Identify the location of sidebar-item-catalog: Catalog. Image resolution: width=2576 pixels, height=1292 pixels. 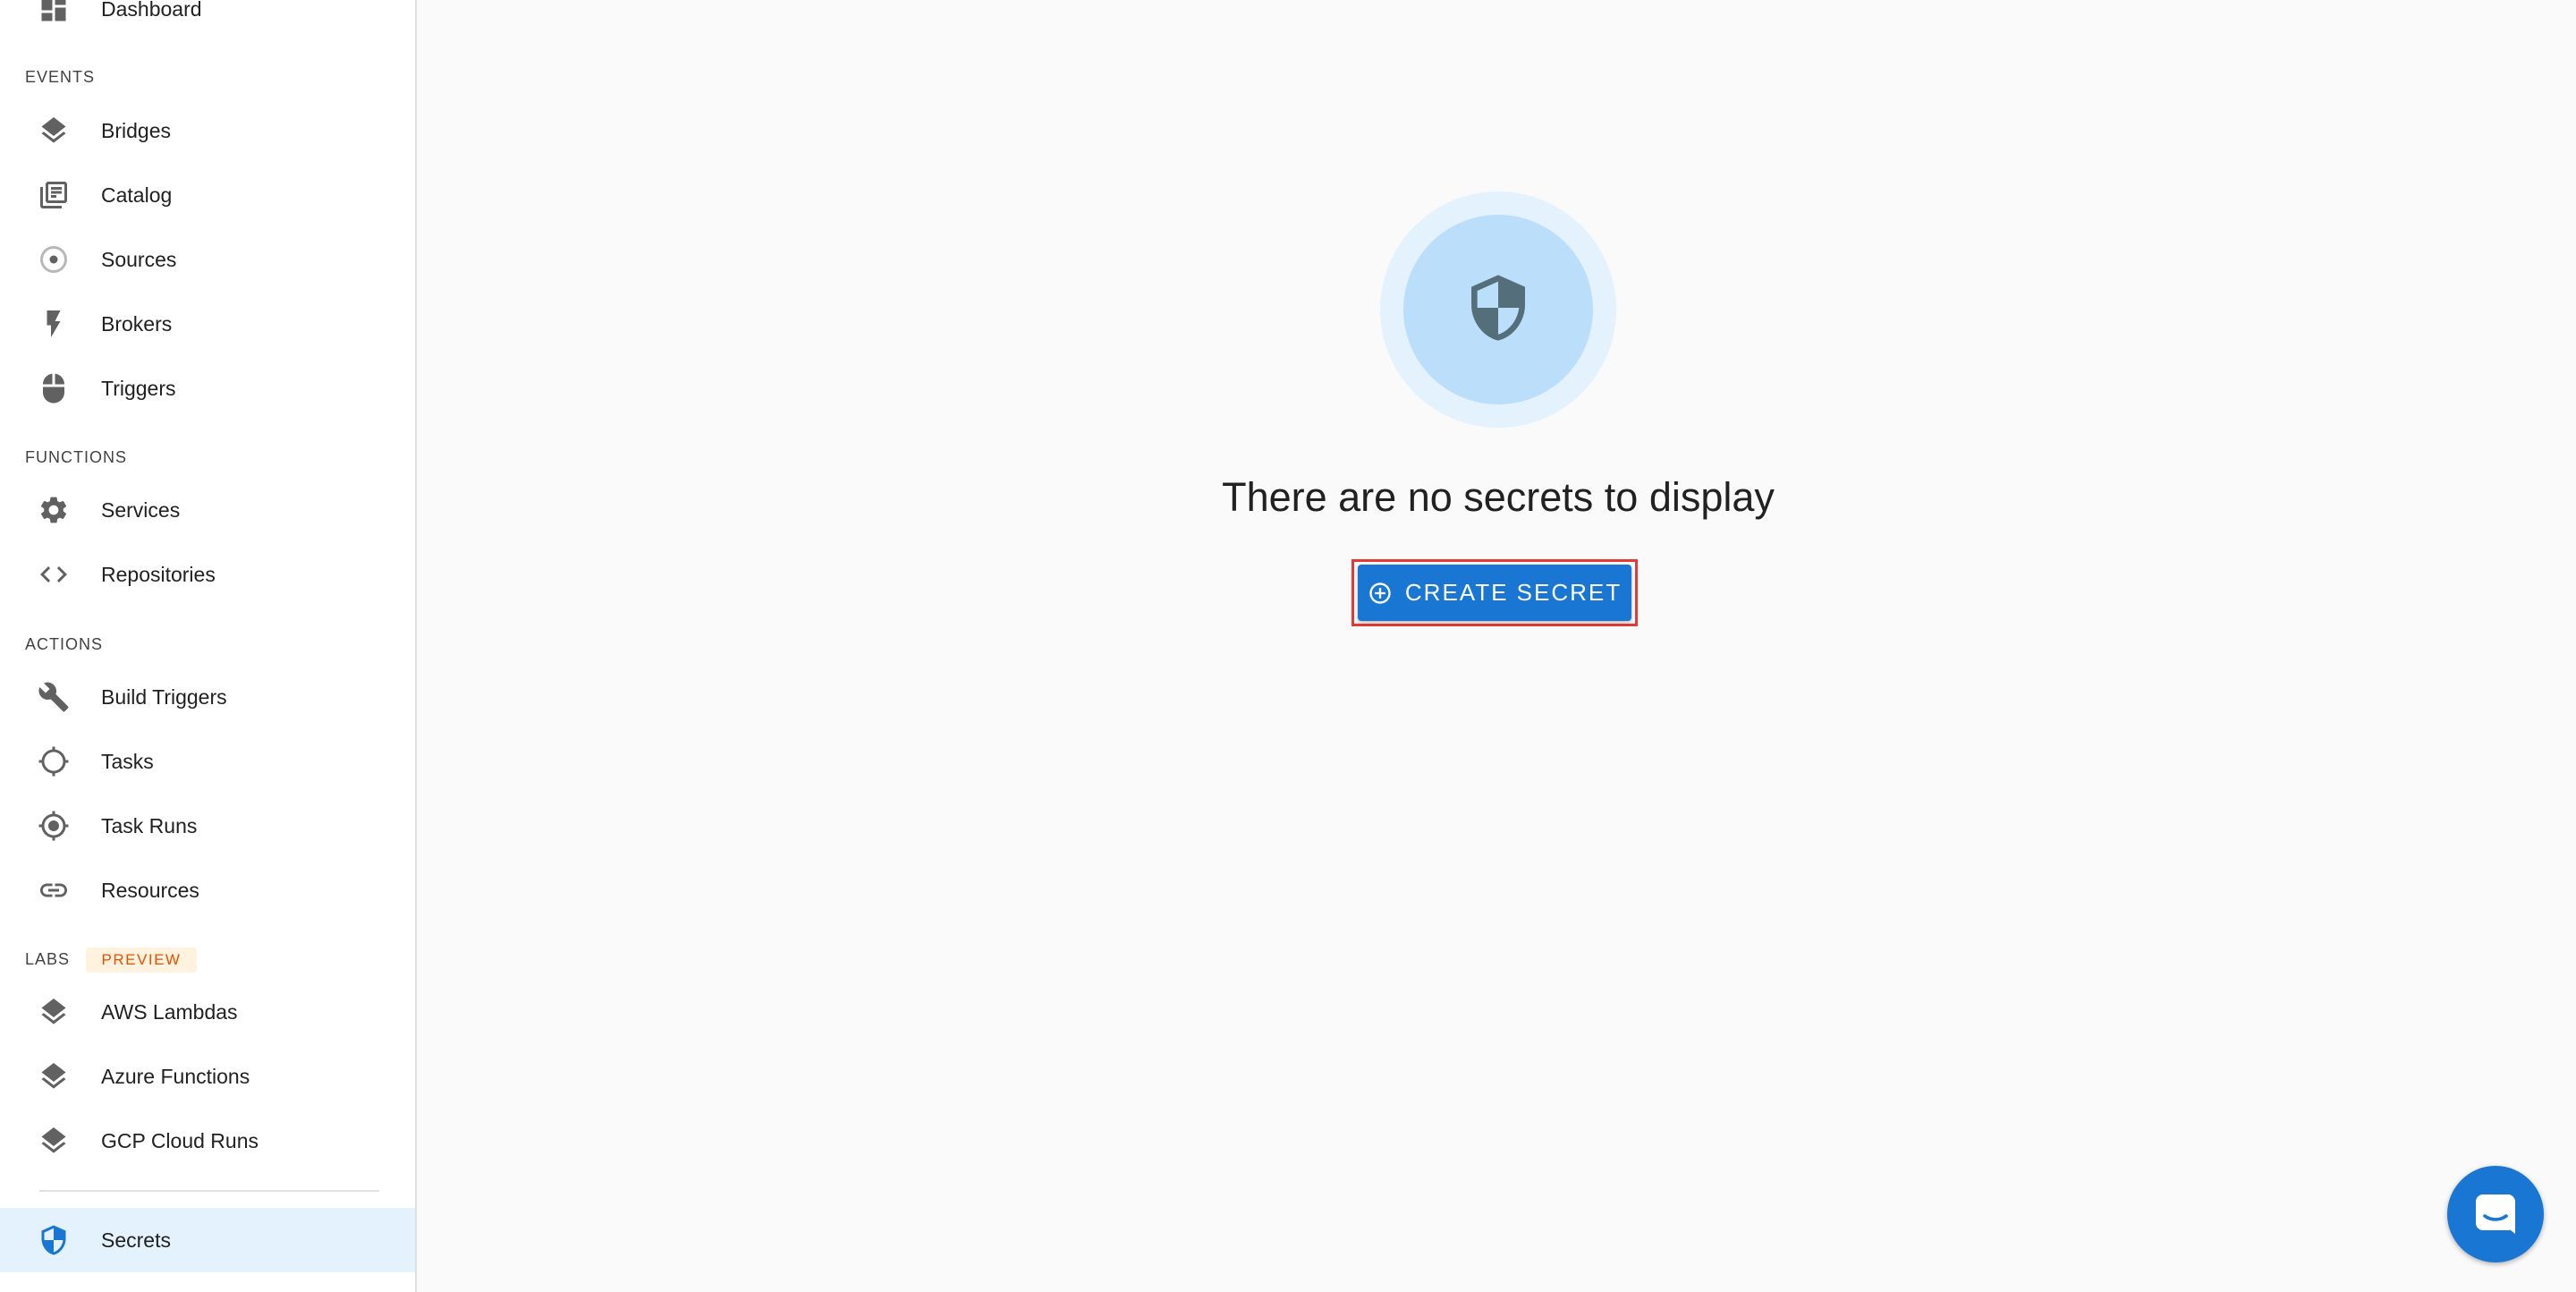
(207, 195).